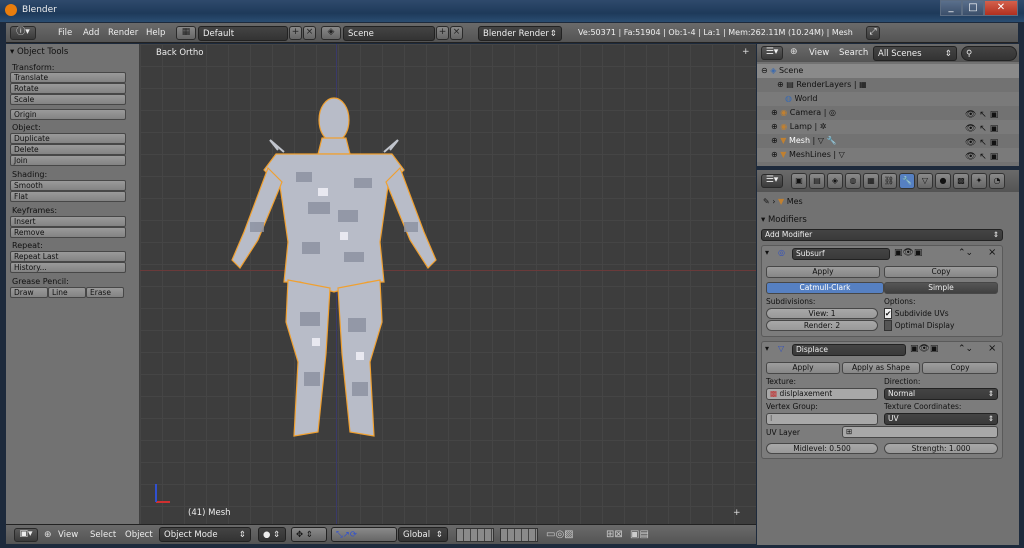  What do you see at coordinates (67, 292) in the screenshot?
I see `line-button: Line` at bounding box center [67, 292].